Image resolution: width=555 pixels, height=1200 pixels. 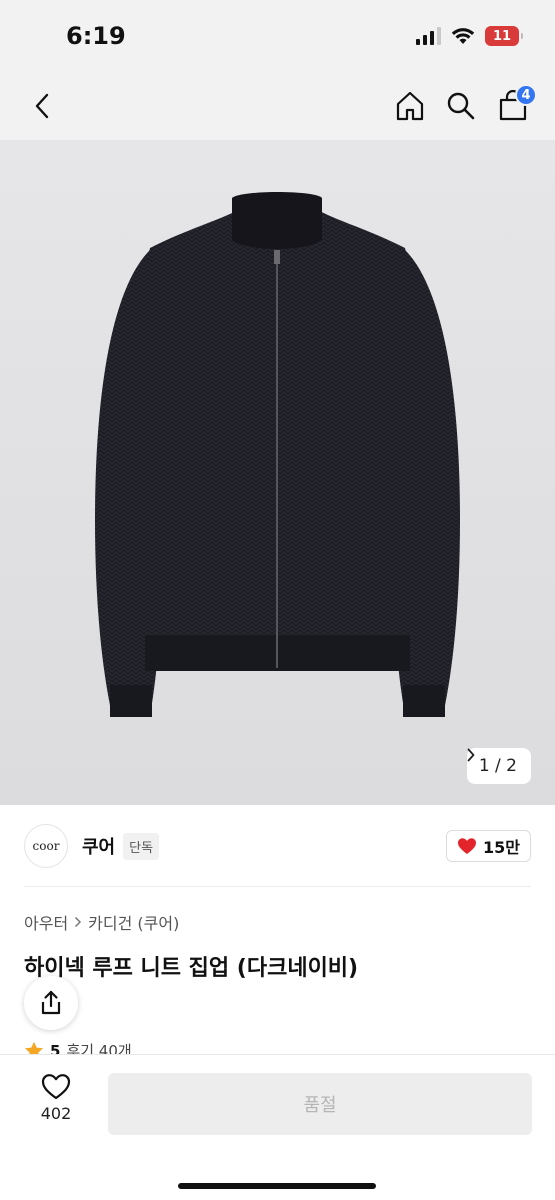 I want to click on share-icon, so click(x=51, y=1002).